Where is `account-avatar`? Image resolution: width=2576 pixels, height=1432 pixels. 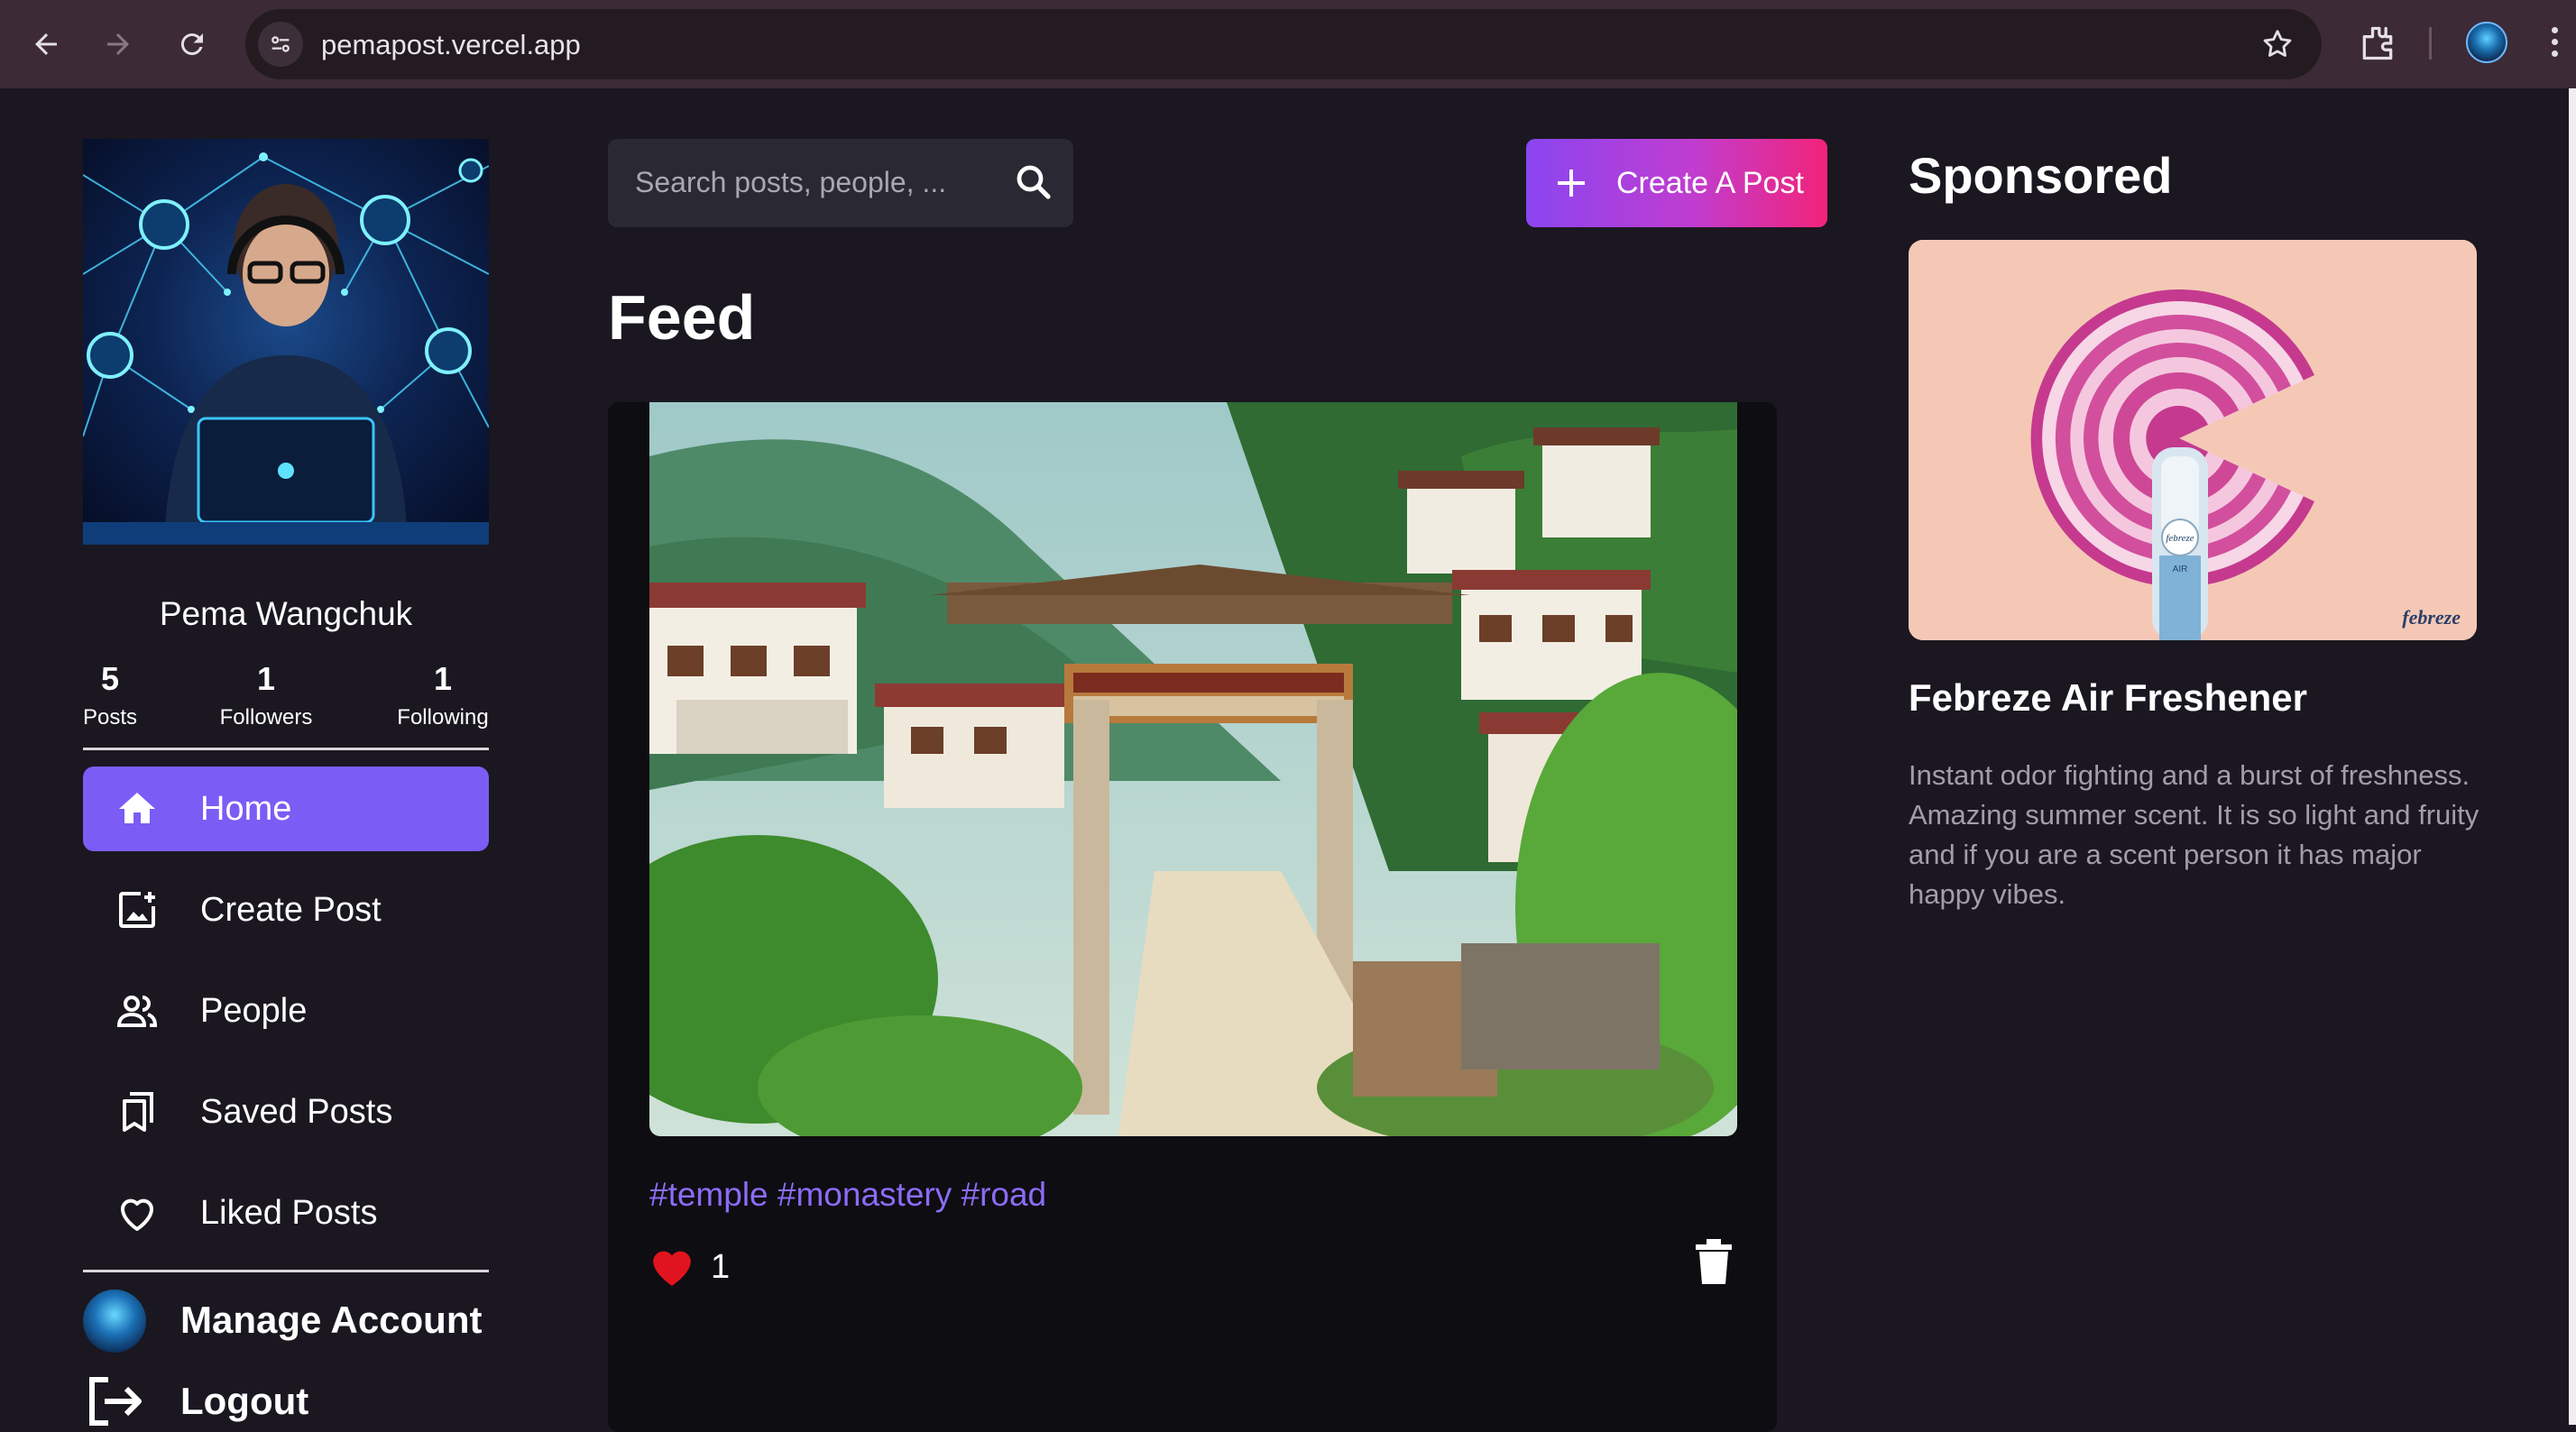
account-avatar is located at coordinates (114, 1322).